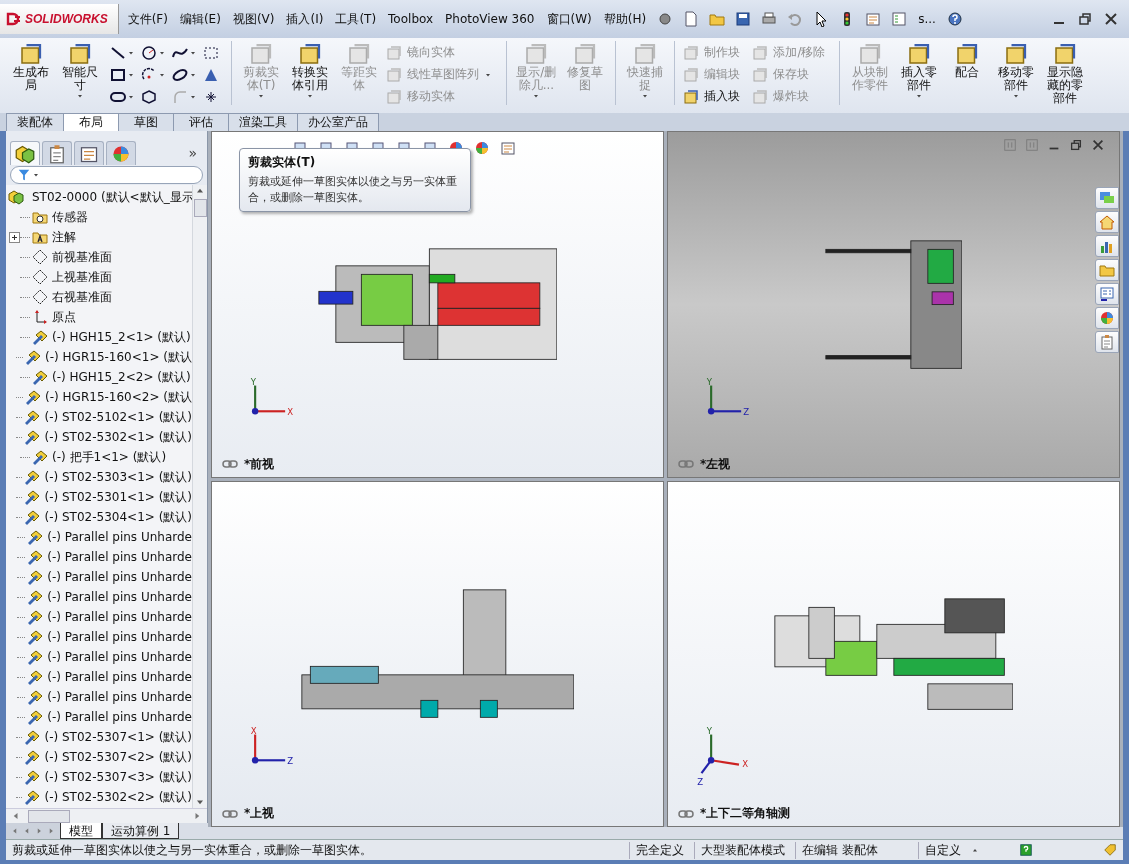 This screenshot has width=1129, height=864. I want to click on ribbon-button: 智能尺寸, so click(80, 71).